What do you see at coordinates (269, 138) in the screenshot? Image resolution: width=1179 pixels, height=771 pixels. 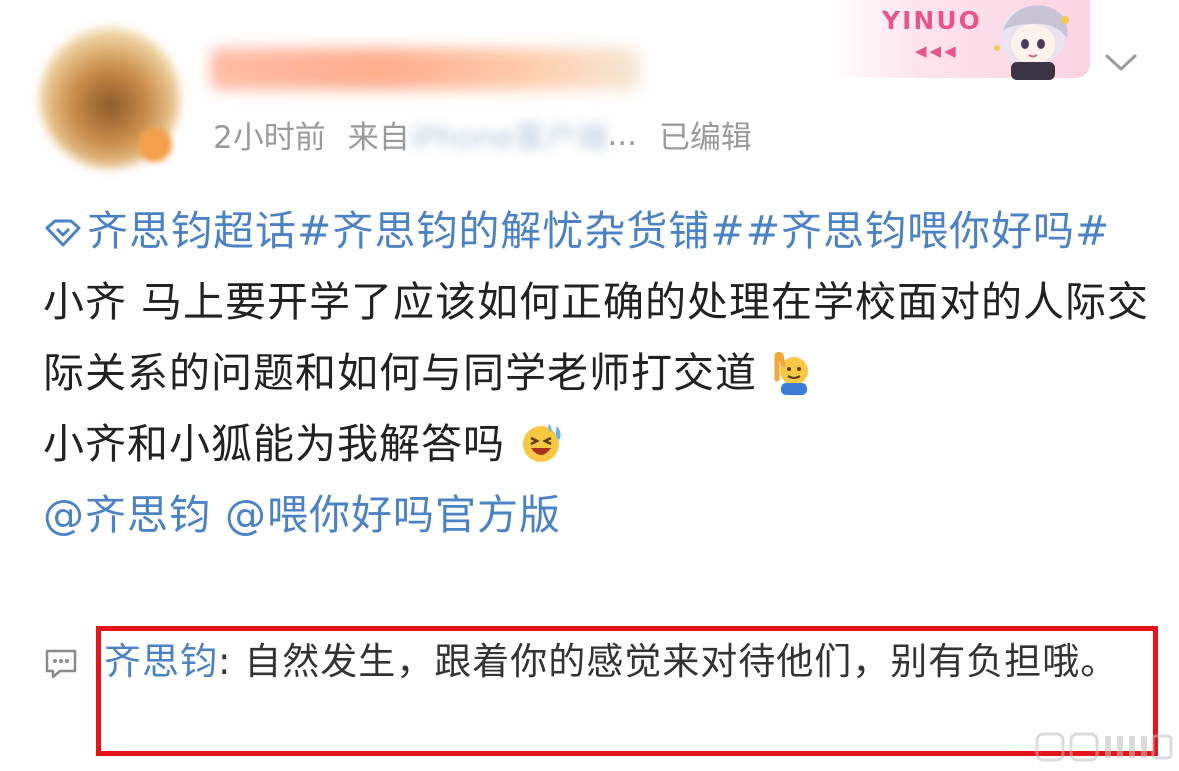 I see `post-time: 2小时前` at bounding box center [269, 138].